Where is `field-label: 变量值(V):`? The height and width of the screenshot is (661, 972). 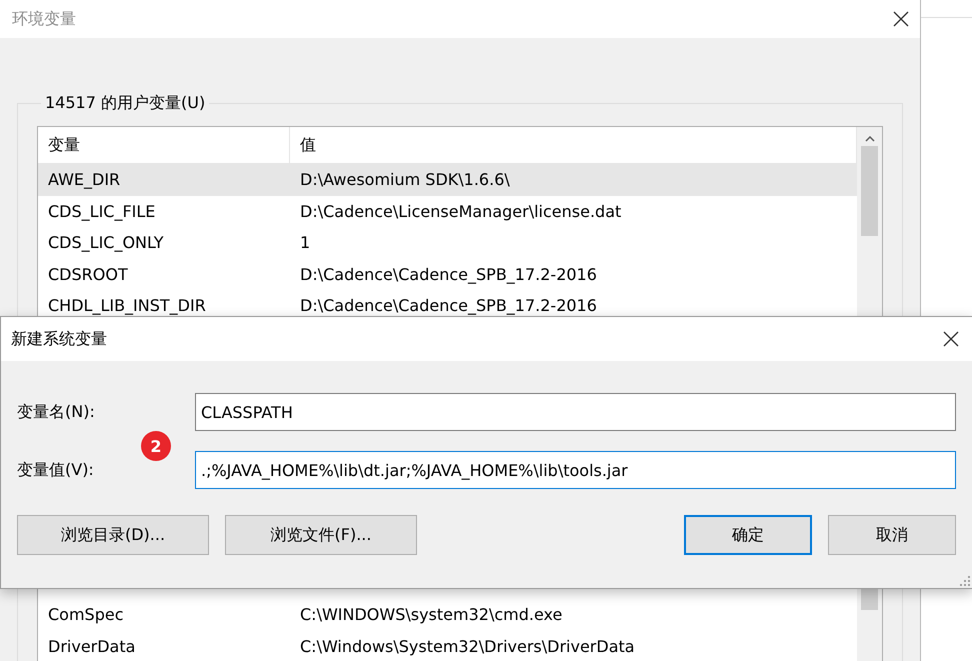
field-label: 变量值(V): is located at coordinates (56, 470).